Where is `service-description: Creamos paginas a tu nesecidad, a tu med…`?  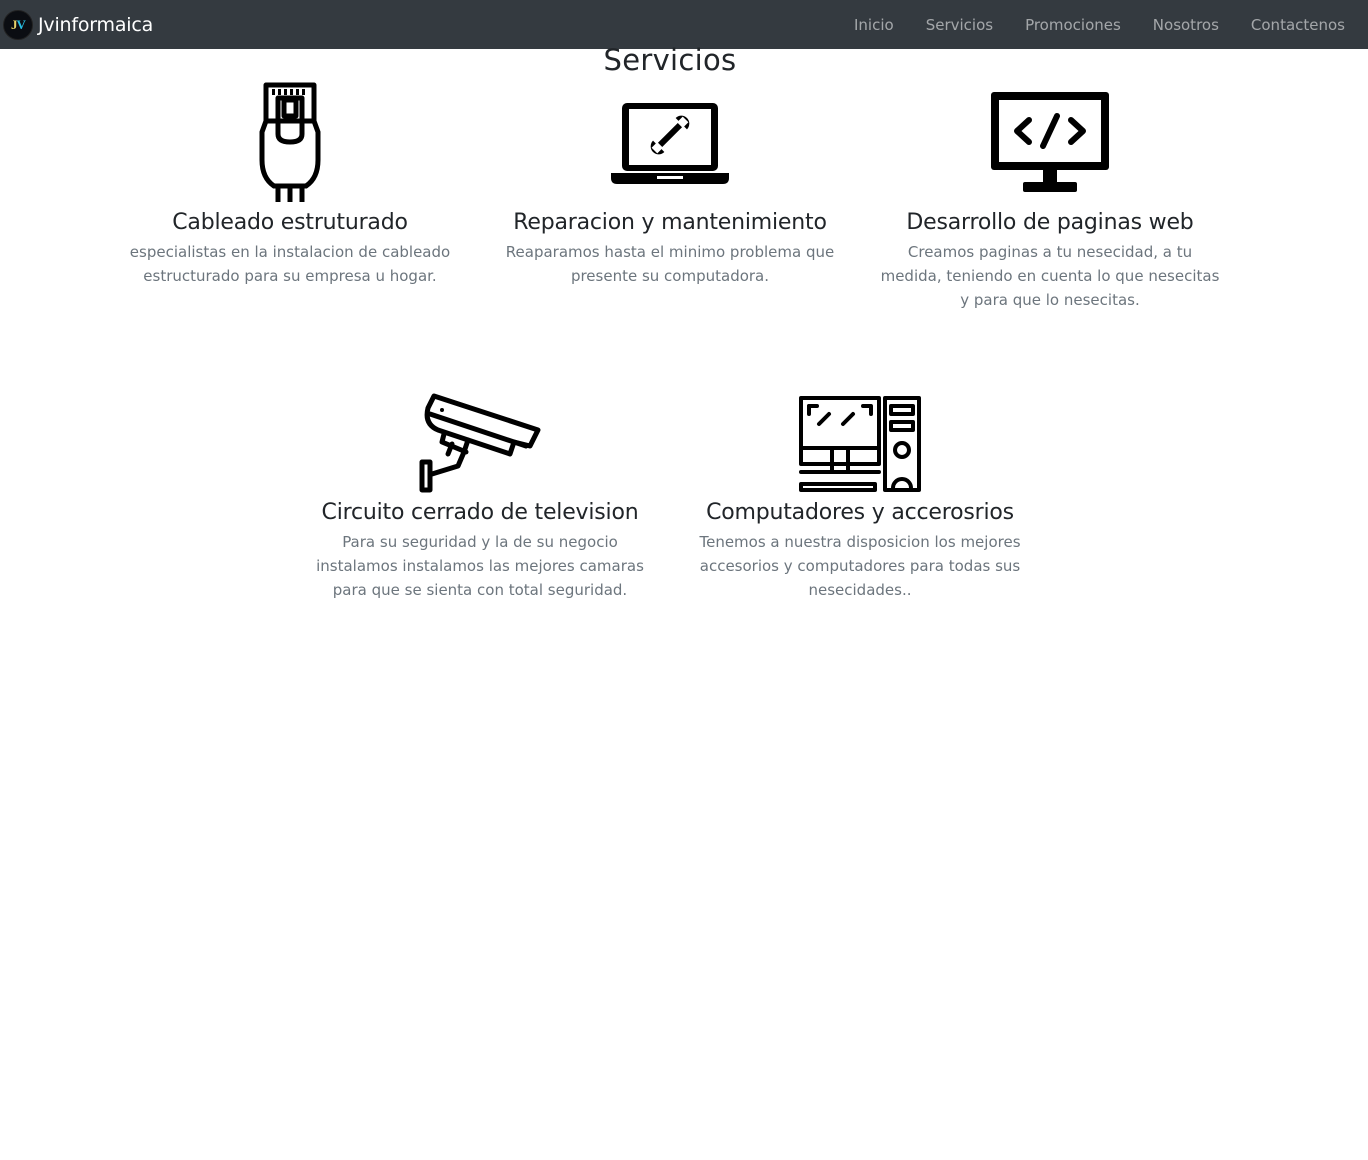
service-description: Creamos paginas a tu nesecidad, a tu med… is located at coordinates (1050, 276).